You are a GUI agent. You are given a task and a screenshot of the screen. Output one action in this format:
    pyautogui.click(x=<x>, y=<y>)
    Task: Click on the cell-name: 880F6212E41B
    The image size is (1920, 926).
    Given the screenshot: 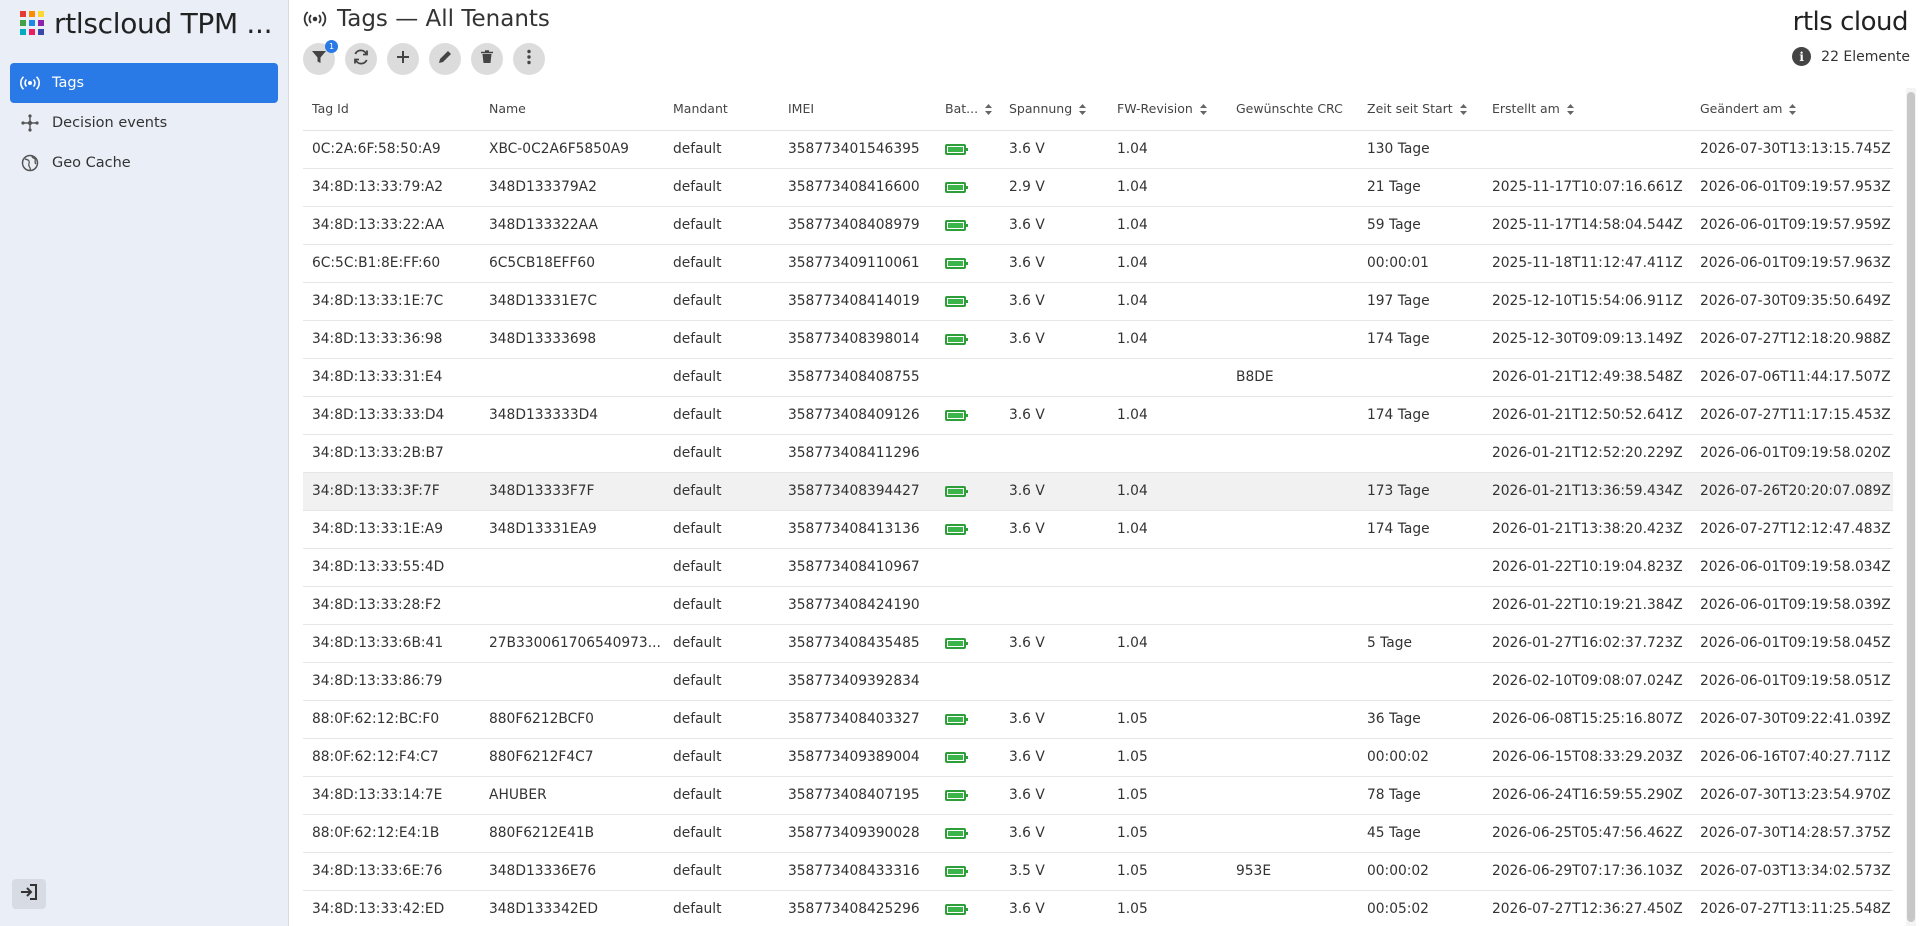 What is the action you would take?
    pyautogui.click(x=572, y=833)
    